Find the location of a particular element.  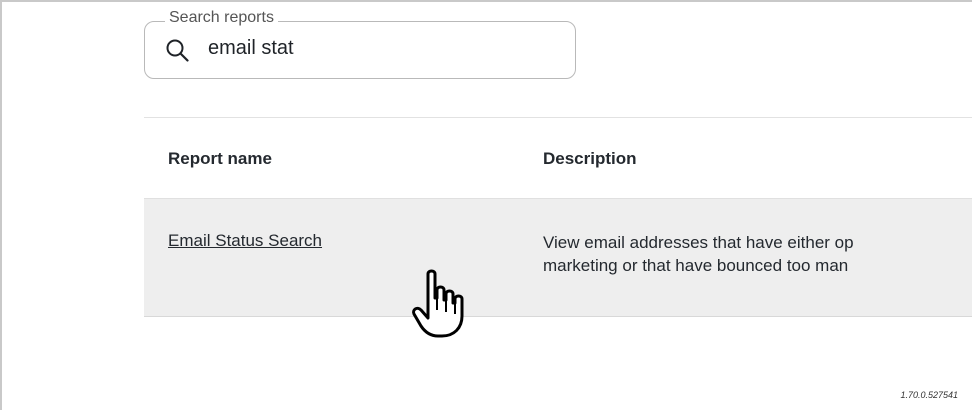

search-reports-field: Search reports email stat is located at coordinates (360, 44).